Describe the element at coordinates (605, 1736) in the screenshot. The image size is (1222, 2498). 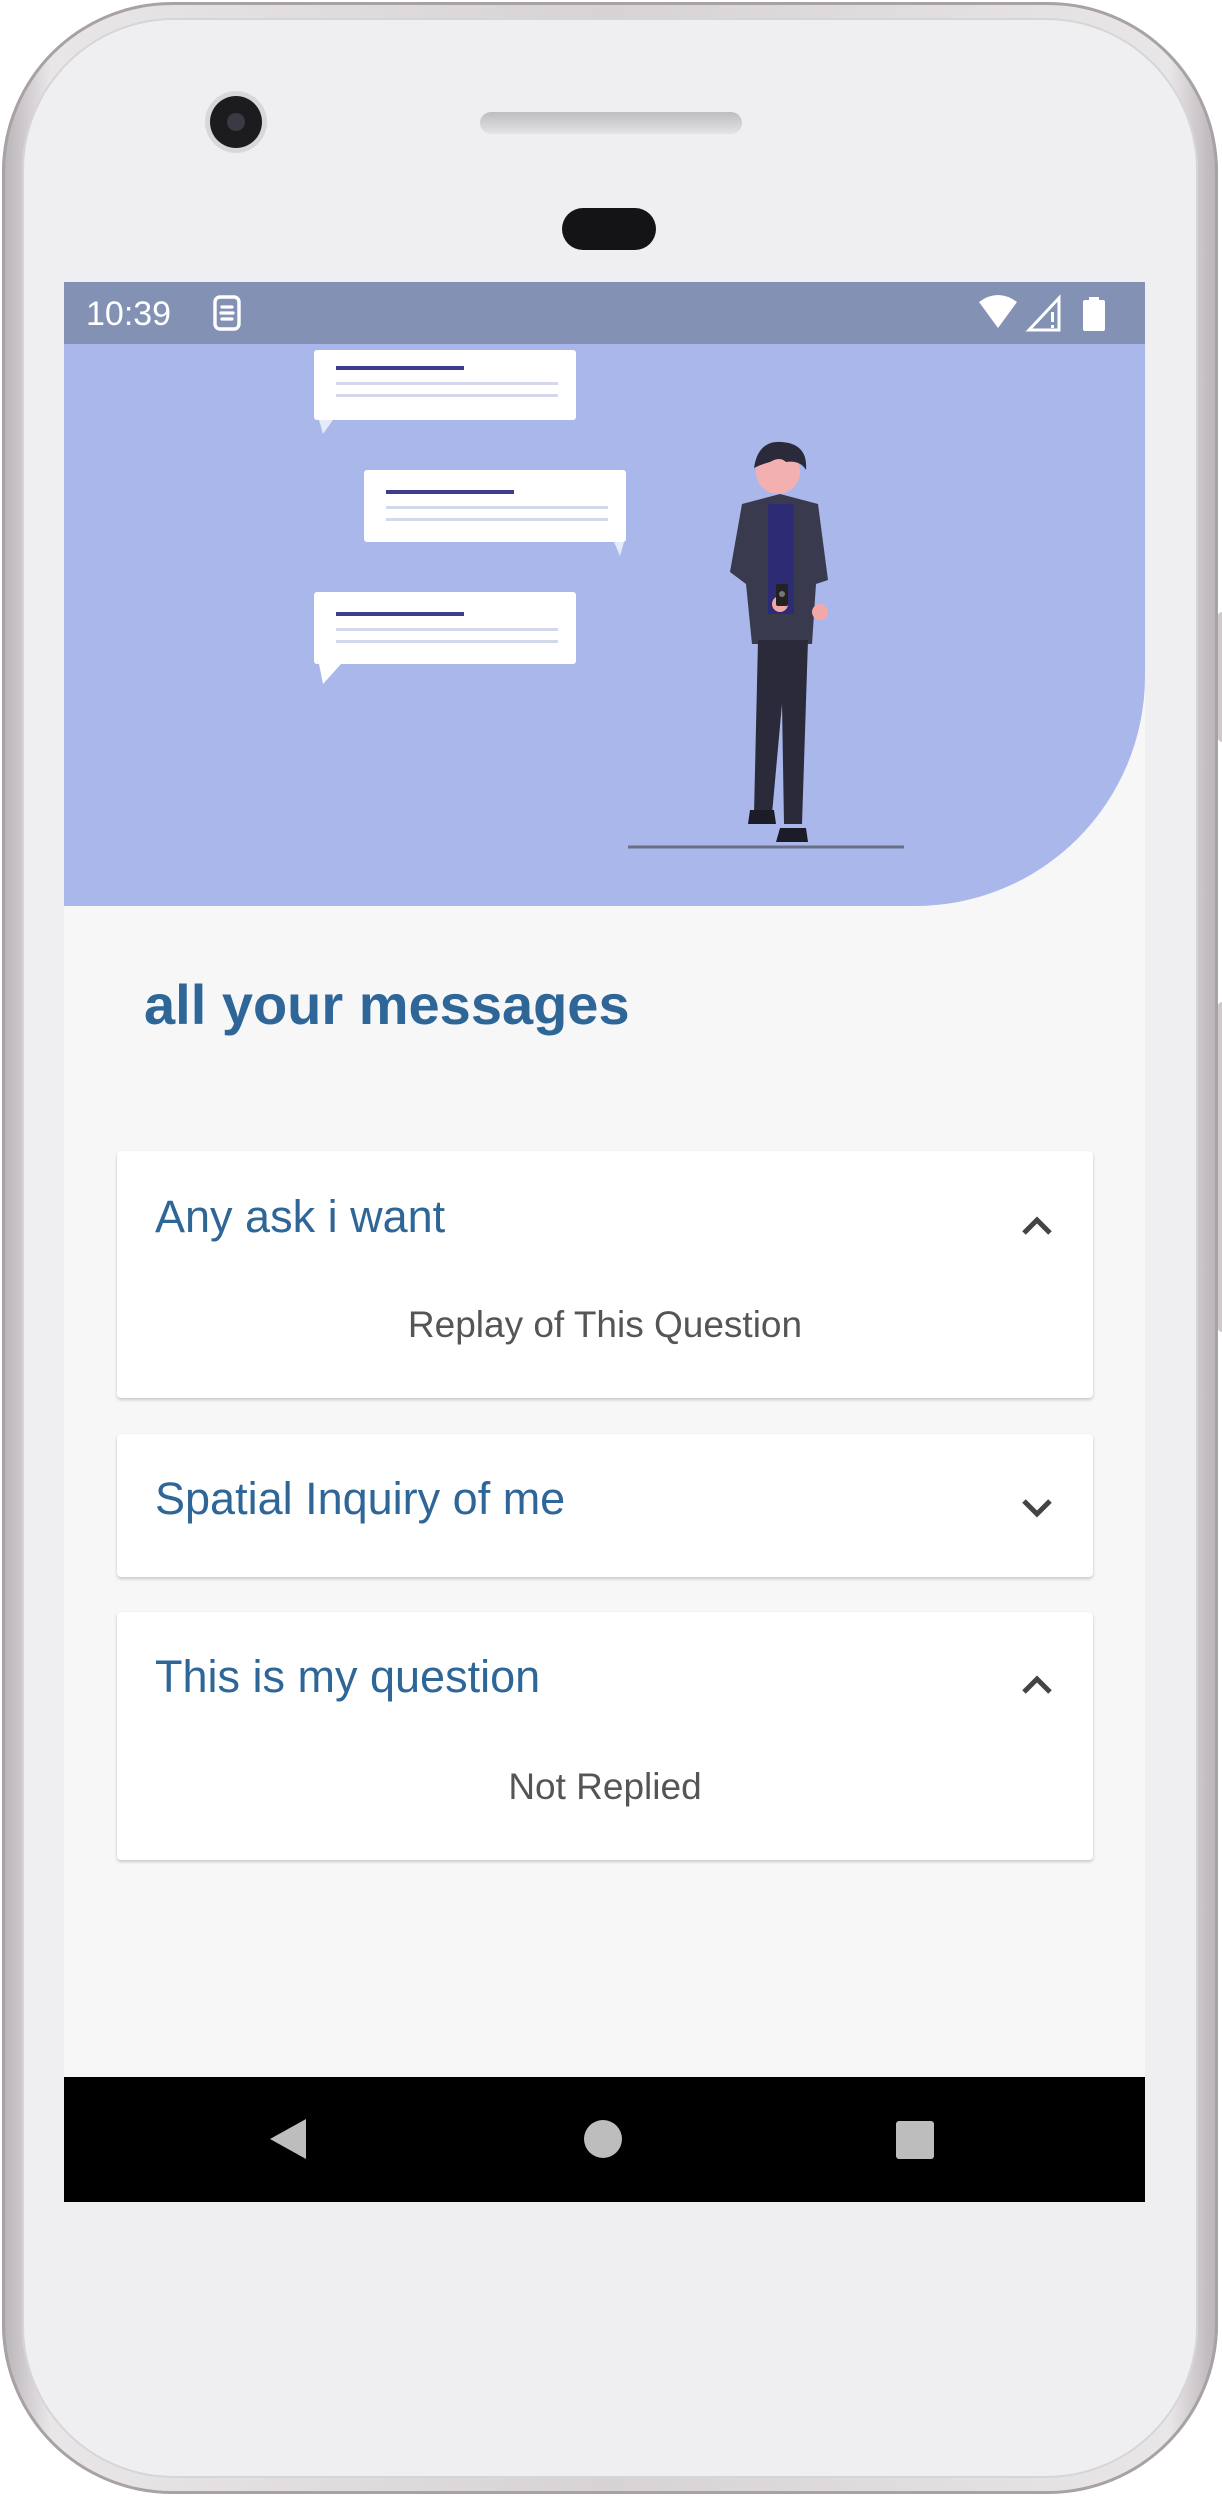
I see `message-card: This is my question Not Replied` at that location.